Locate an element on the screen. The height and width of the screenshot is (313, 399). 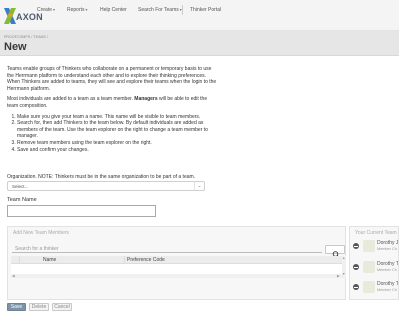
nav-help-center-label: Help Center is located at coordinates (113, 10).